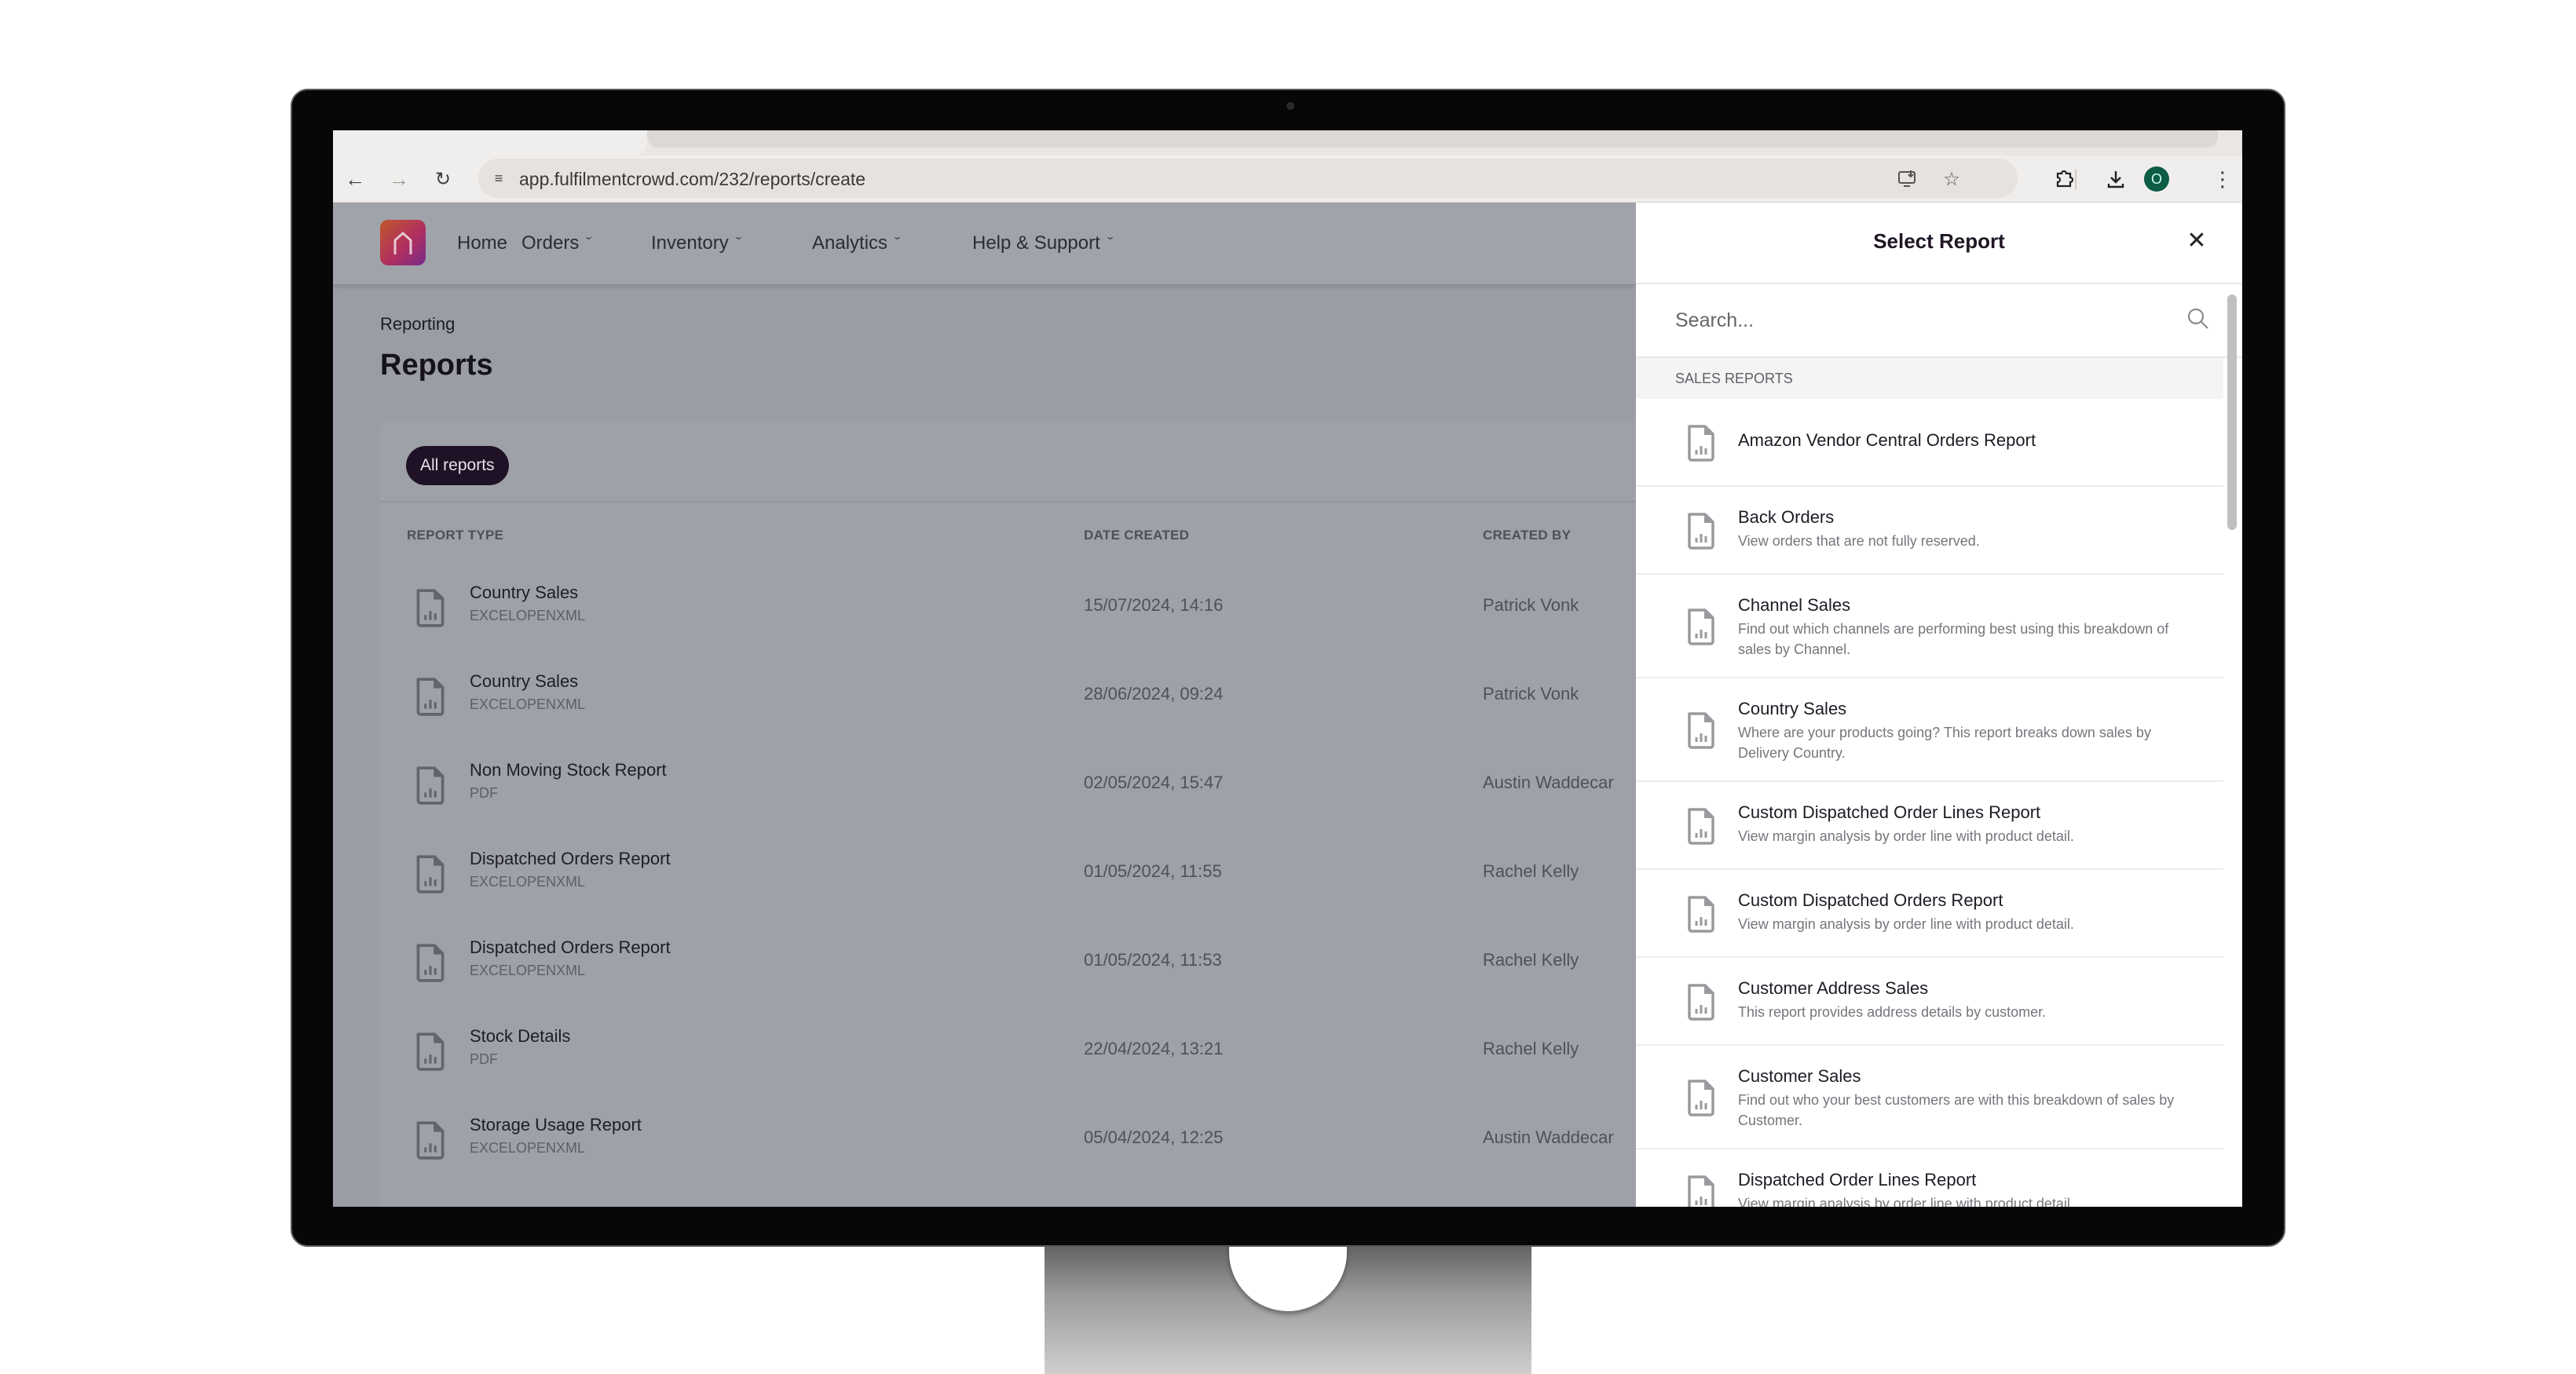 This screenshot has height=1374, width=2576. Describe the element at coordinates (1952, 179) in the screenshot. I see `bookmark-star-icon: ☆` at that location.